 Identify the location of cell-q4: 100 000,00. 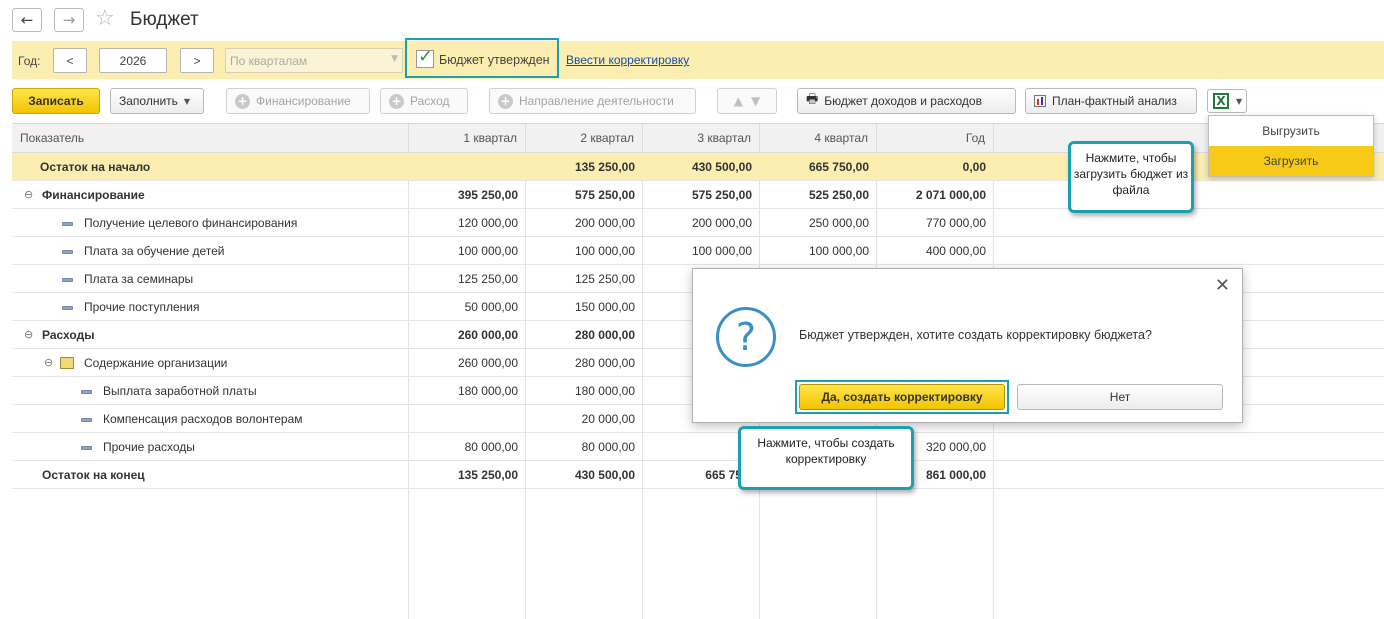
(818, 251).